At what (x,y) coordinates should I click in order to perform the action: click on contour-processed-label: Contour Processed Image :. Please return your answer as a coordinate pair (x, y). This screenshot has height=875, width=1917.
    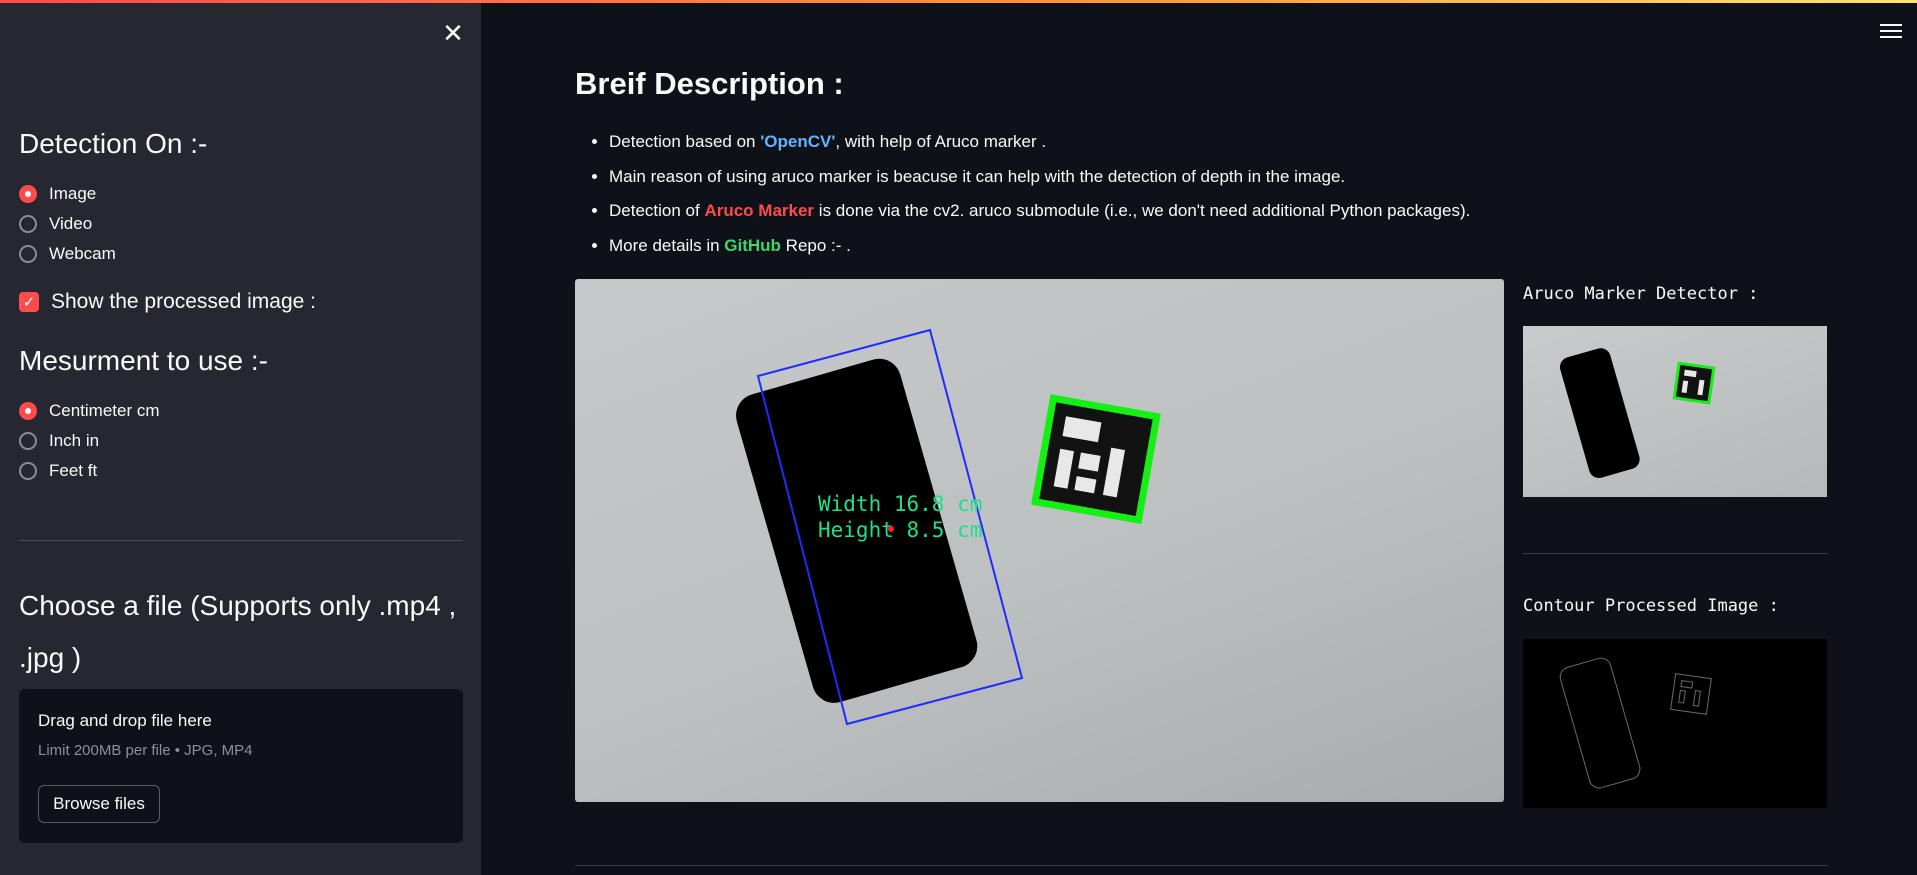
    Looking at the image, I should click on (1651, 606).